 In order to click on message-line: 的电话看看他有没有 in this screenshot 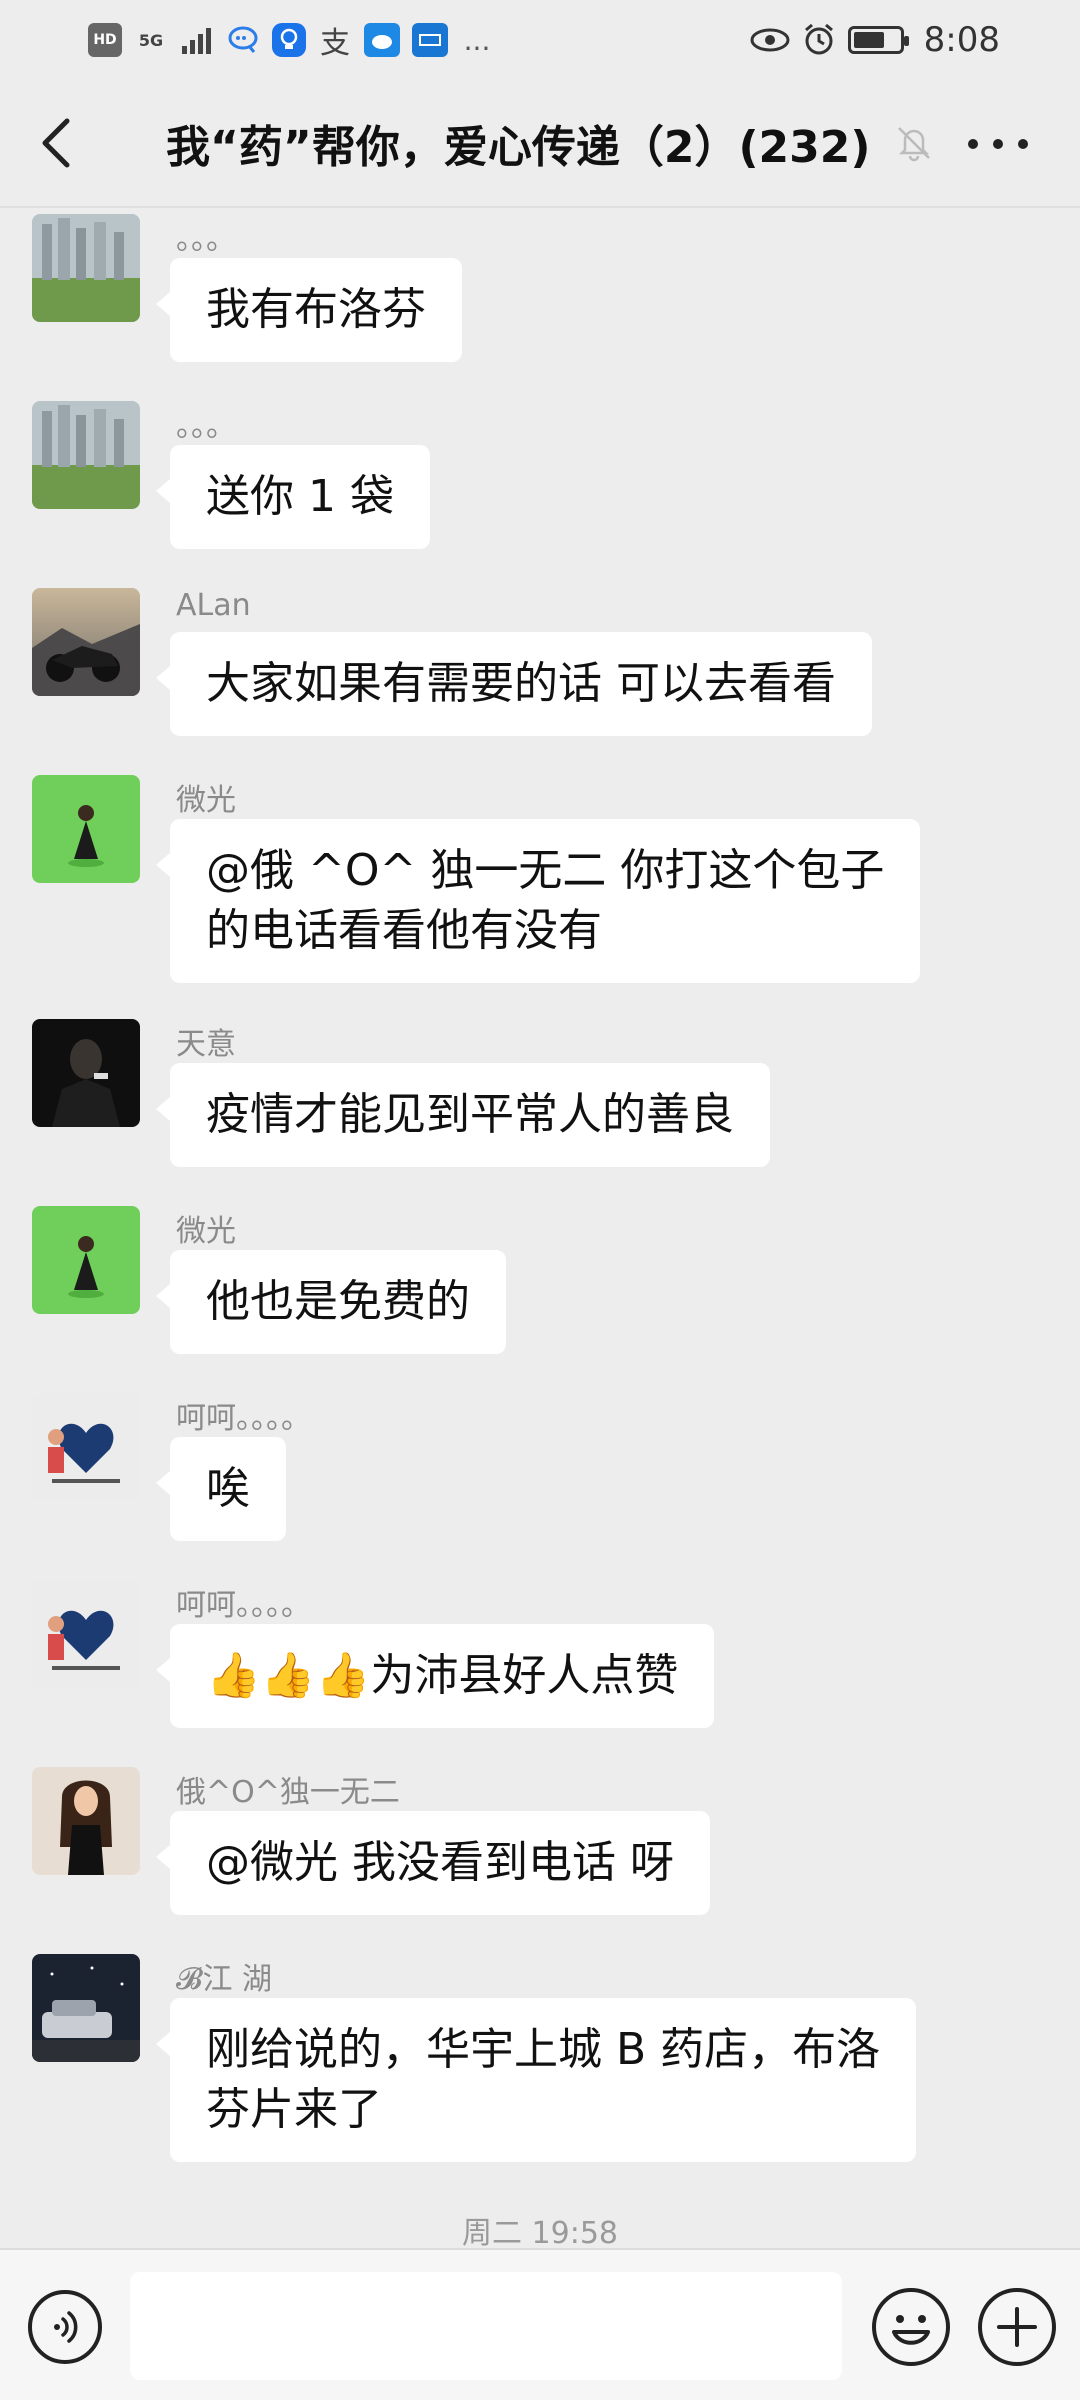, I will do `click(404, 930)`.